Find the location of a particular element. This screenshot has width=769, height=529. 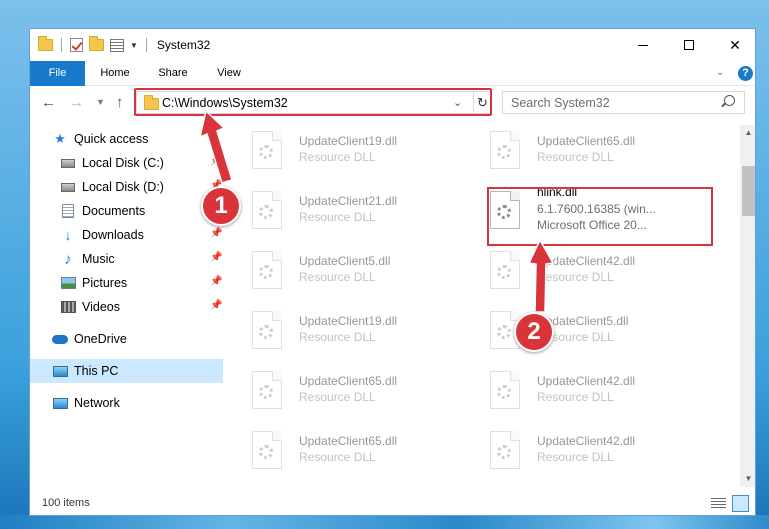

onedrive-icon is located at coordinates (60, 339).